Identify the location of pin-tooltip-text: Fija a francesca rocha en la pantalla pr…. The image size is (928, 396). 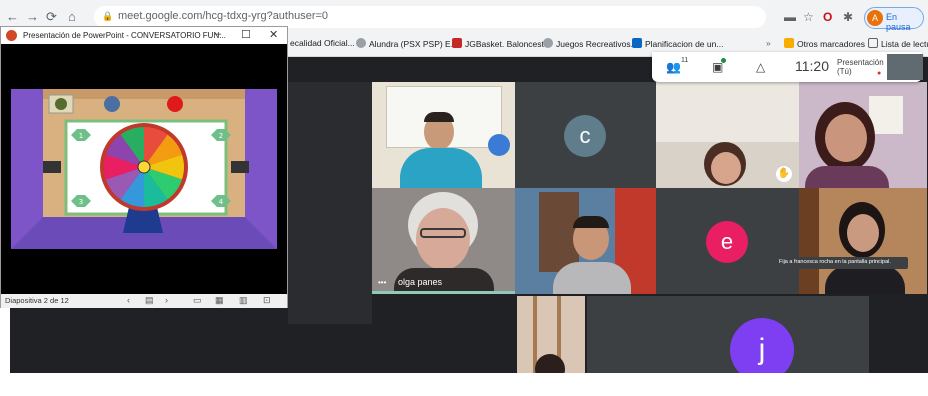
(835, 262).